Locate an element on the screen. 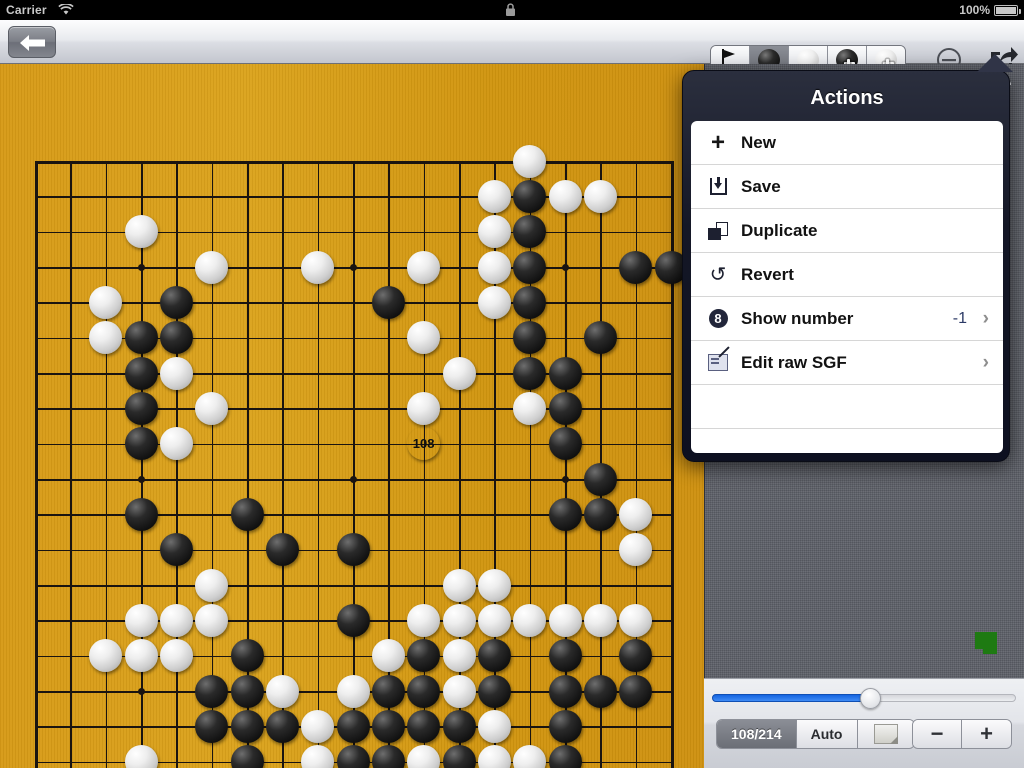 This screenshot has height=768, width=1024. back-button is located at coordinates (32, 42).